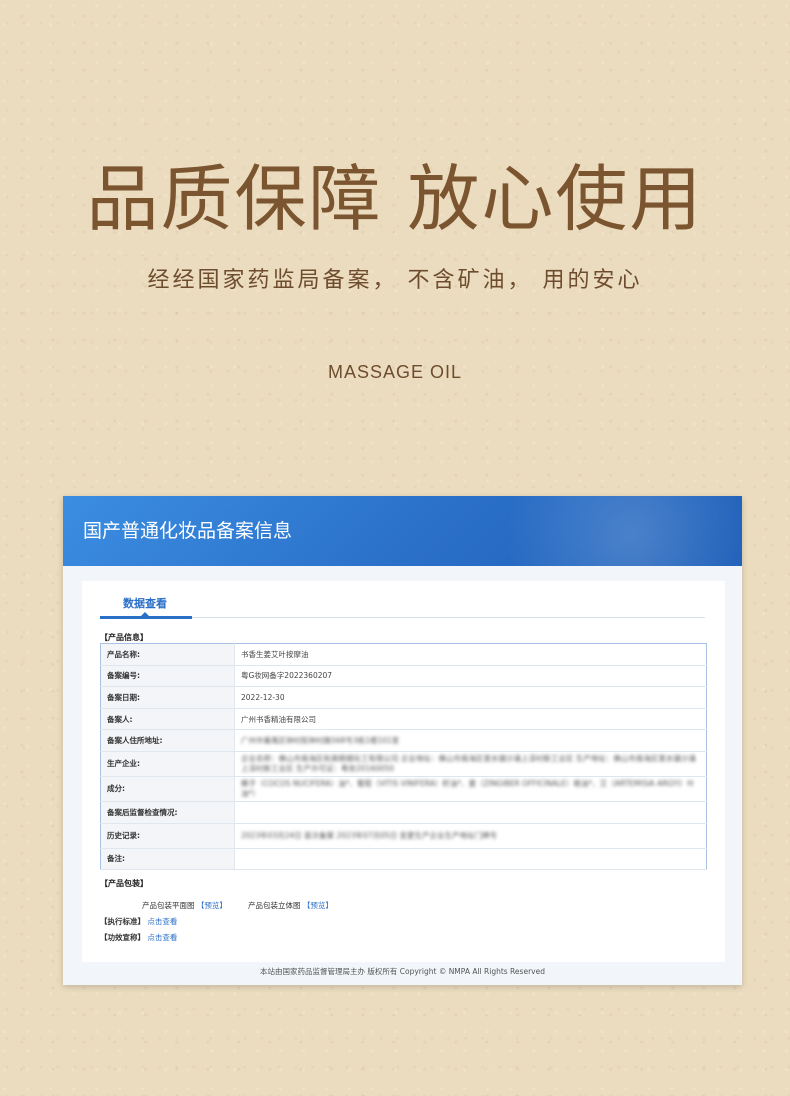 Image resolution: width=790 pixels, height=1096 pixels. I want to click on row-value: 2022-12-30, so click(470, 697).